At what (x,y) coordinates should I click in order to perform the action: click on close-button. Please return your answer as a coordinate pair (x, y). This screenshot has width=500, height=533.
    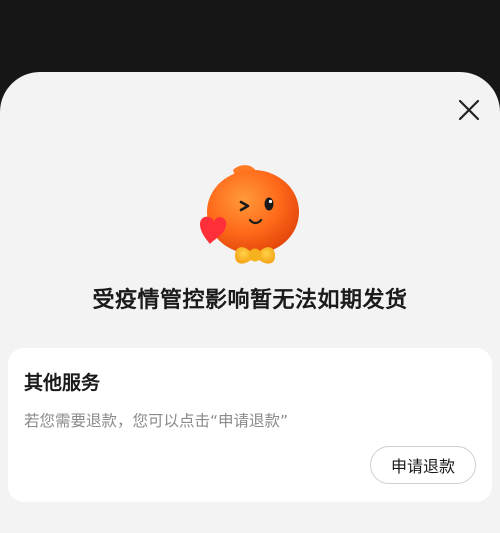
    Looking at the image, I should click on (469, 110).